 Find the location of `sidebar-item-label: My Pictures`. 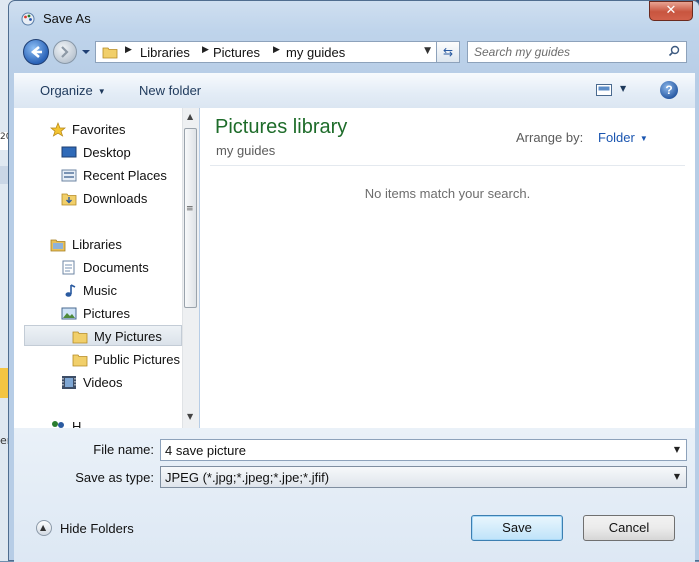

sidebar-item-label: My Pictures is located at coordinates (128, 336).